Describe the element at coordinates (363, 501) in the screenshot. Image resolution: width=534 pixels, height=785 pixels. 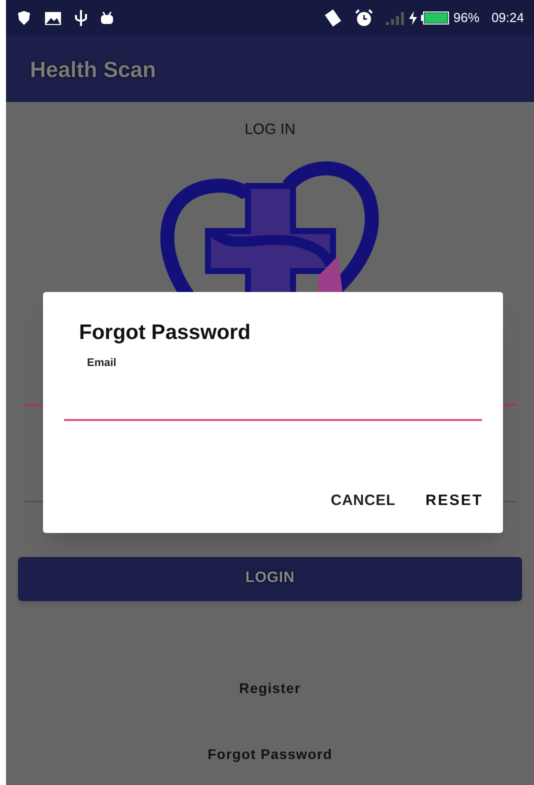
I see `cancel-button: CANCEL` at that location.